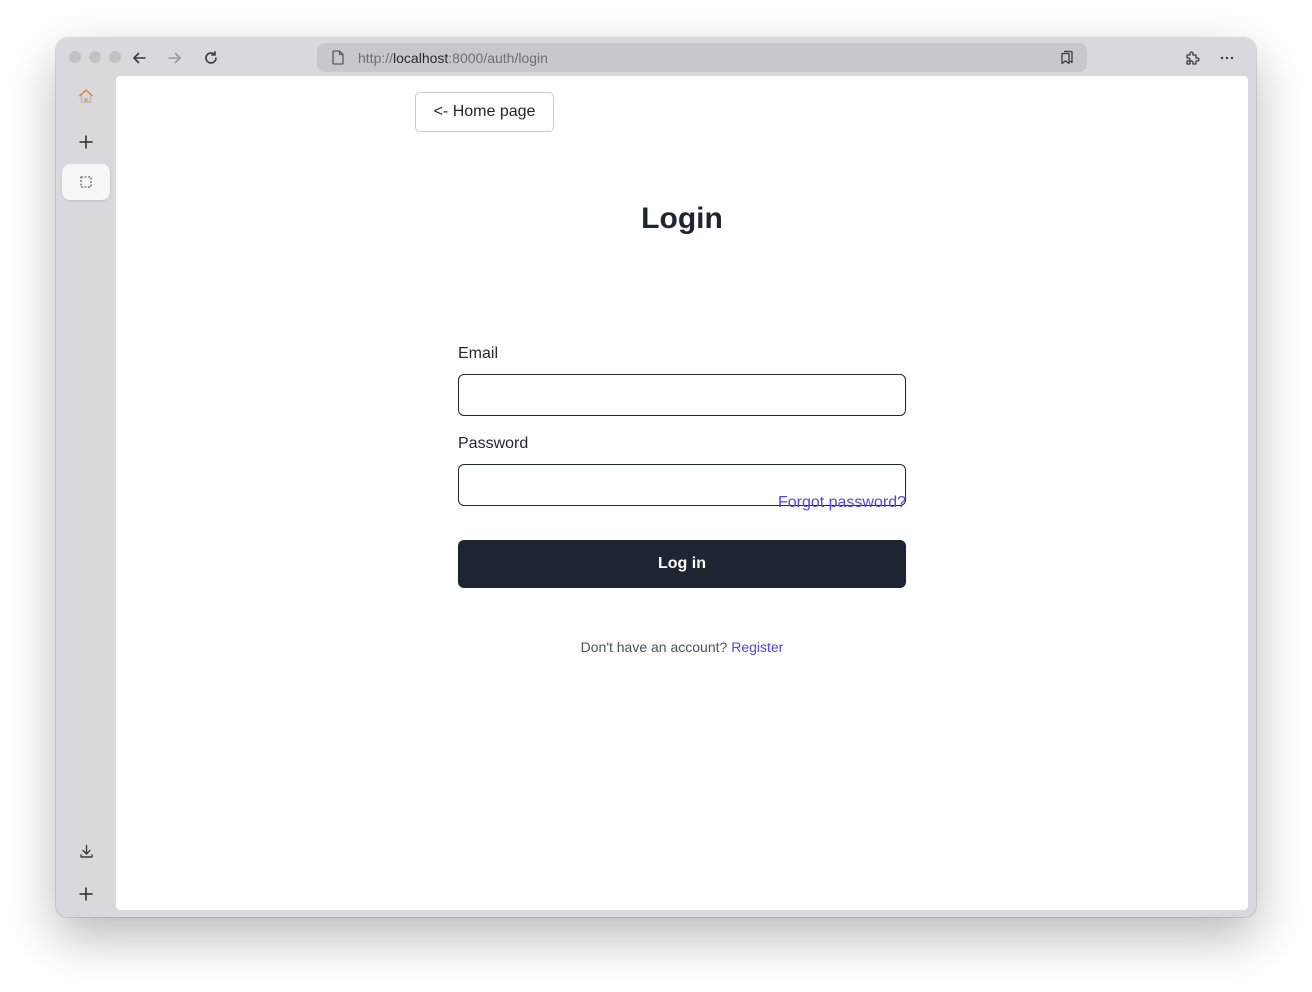  I want to click on url-text: http://localhost:8000/auth/login, so click(453, 58).